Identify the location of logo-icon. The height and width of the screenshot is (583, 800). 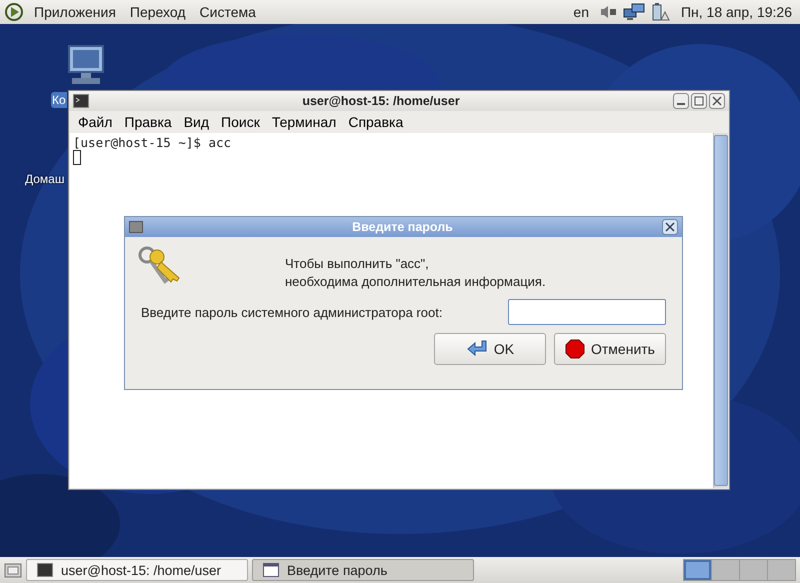
(14, 12).